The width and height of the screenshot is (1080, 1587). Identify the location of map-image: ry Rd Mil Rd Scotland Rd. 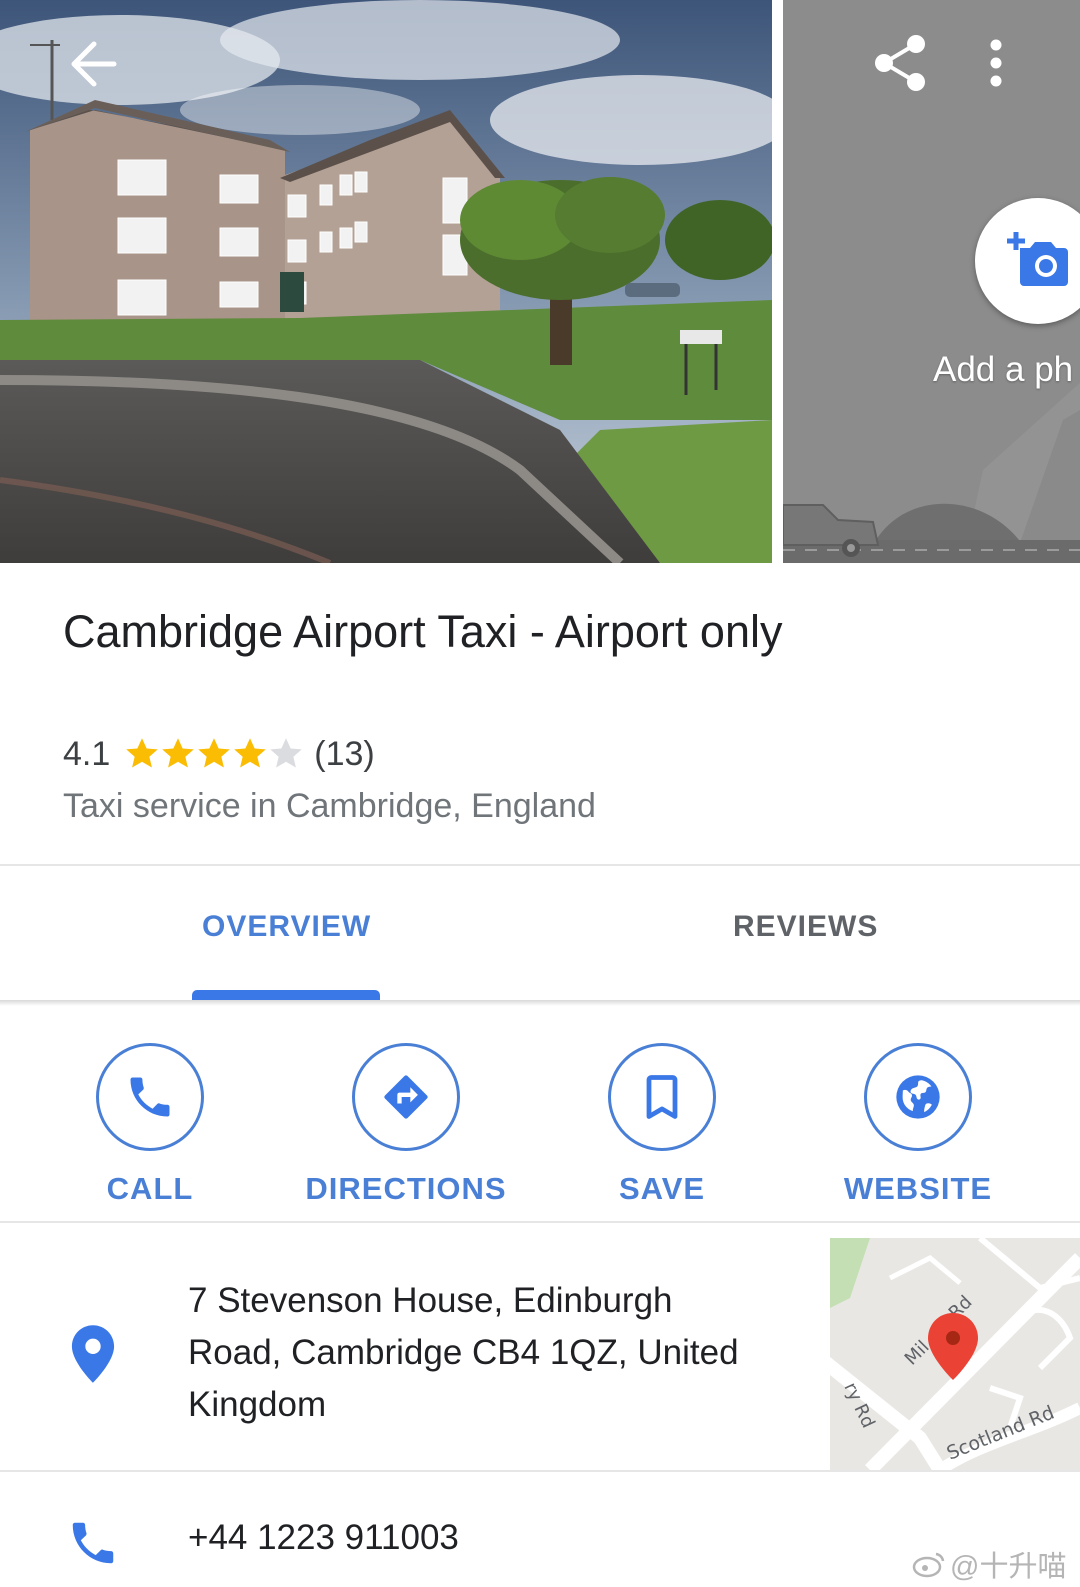
(955, 1354).